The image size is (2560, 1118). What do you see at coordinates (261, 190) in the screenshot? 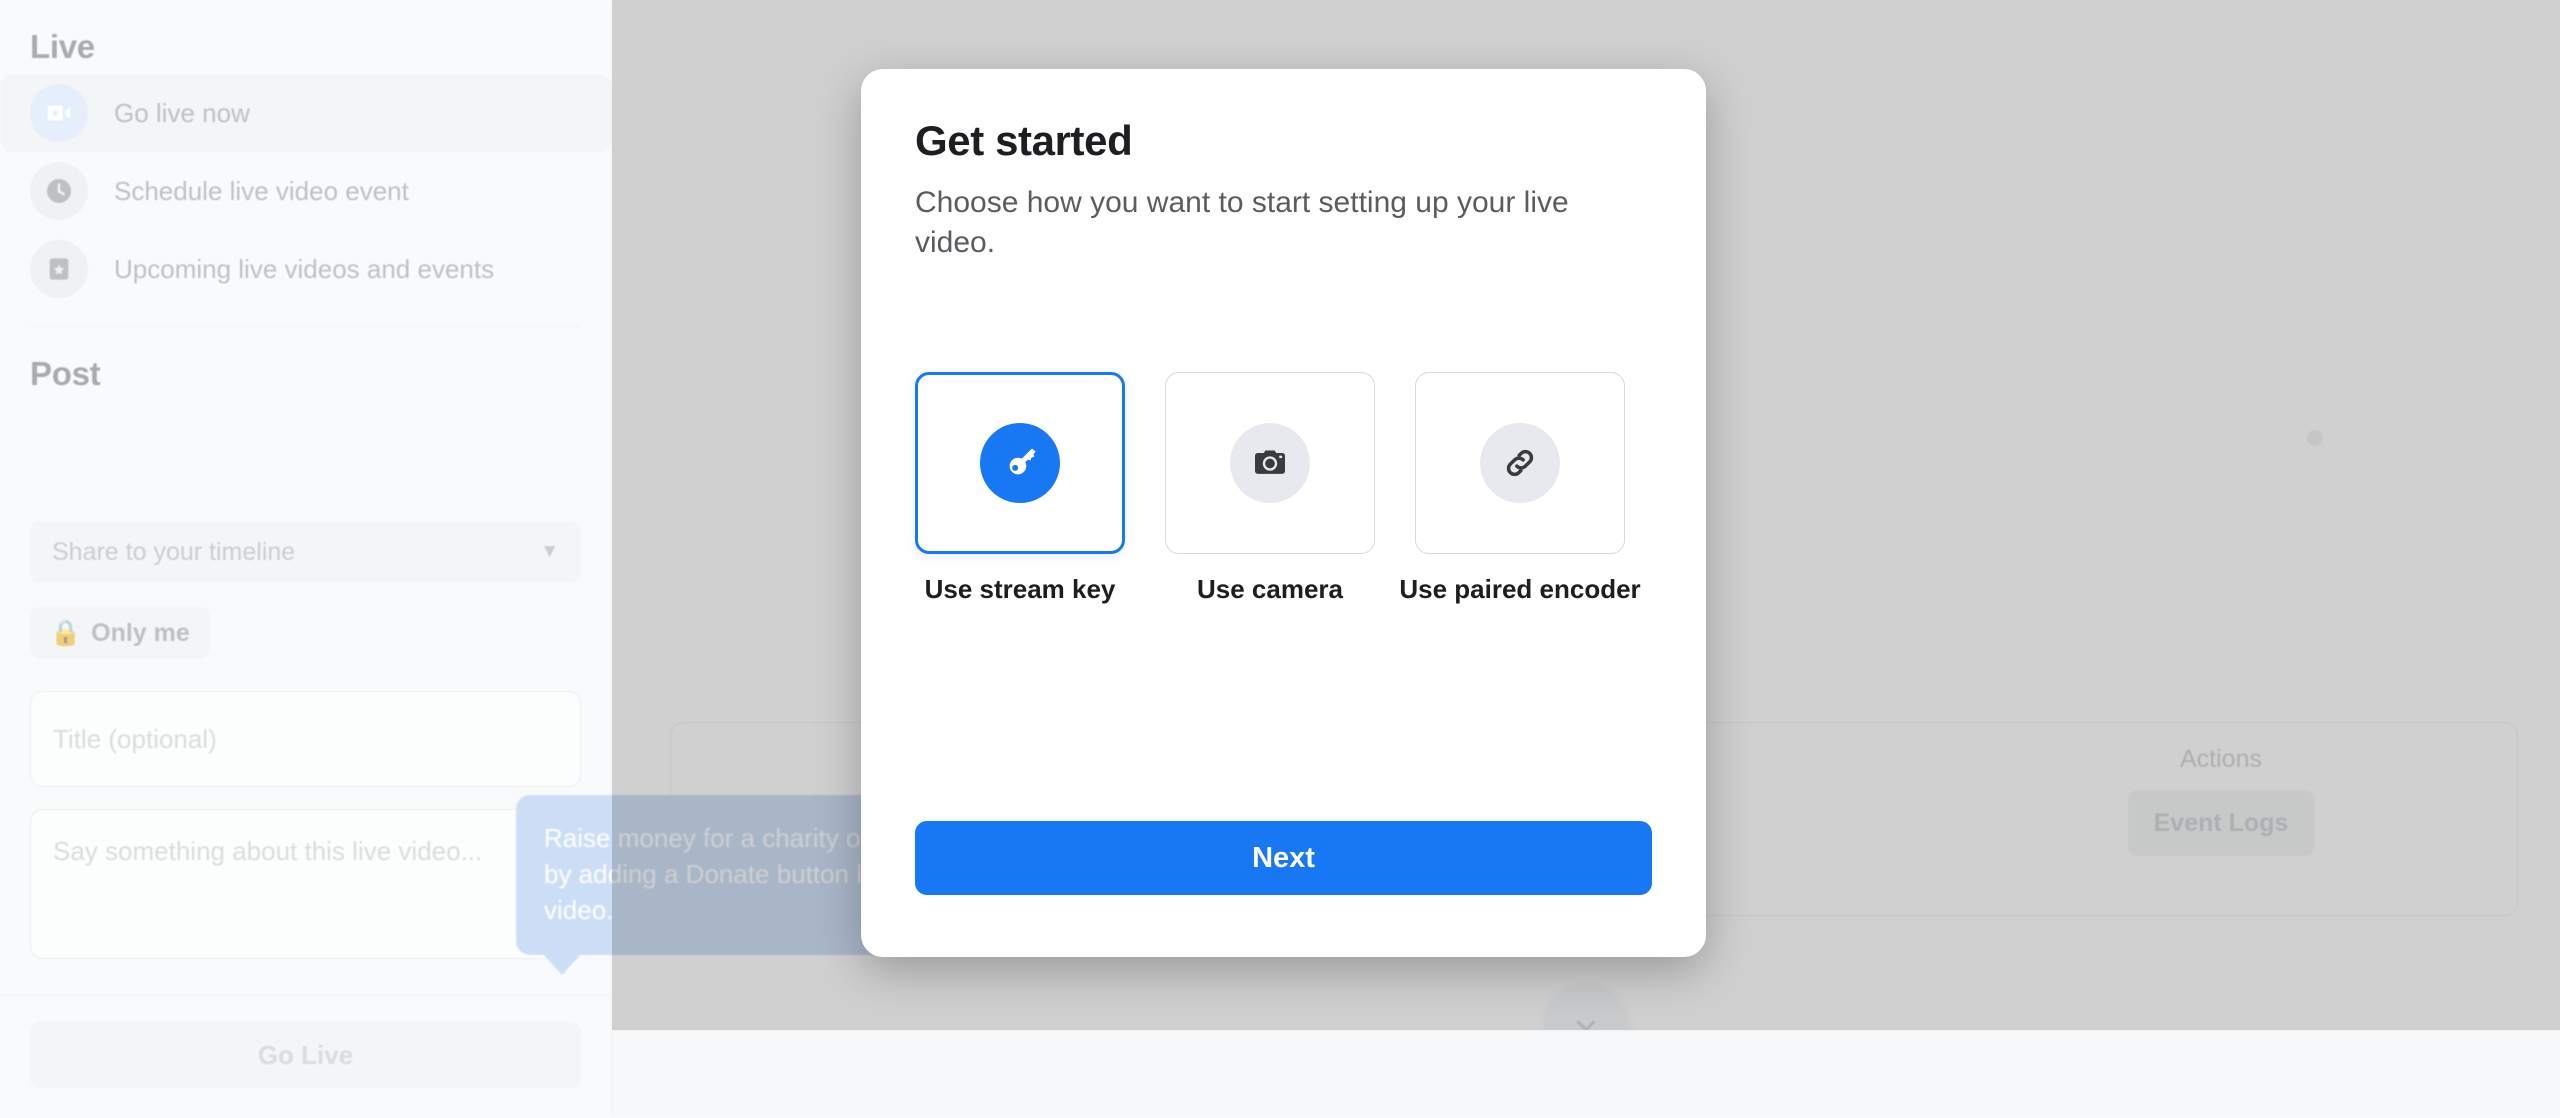
I see `sidebar-item-label: Schedule live video event` at bounding box center [261, 190].